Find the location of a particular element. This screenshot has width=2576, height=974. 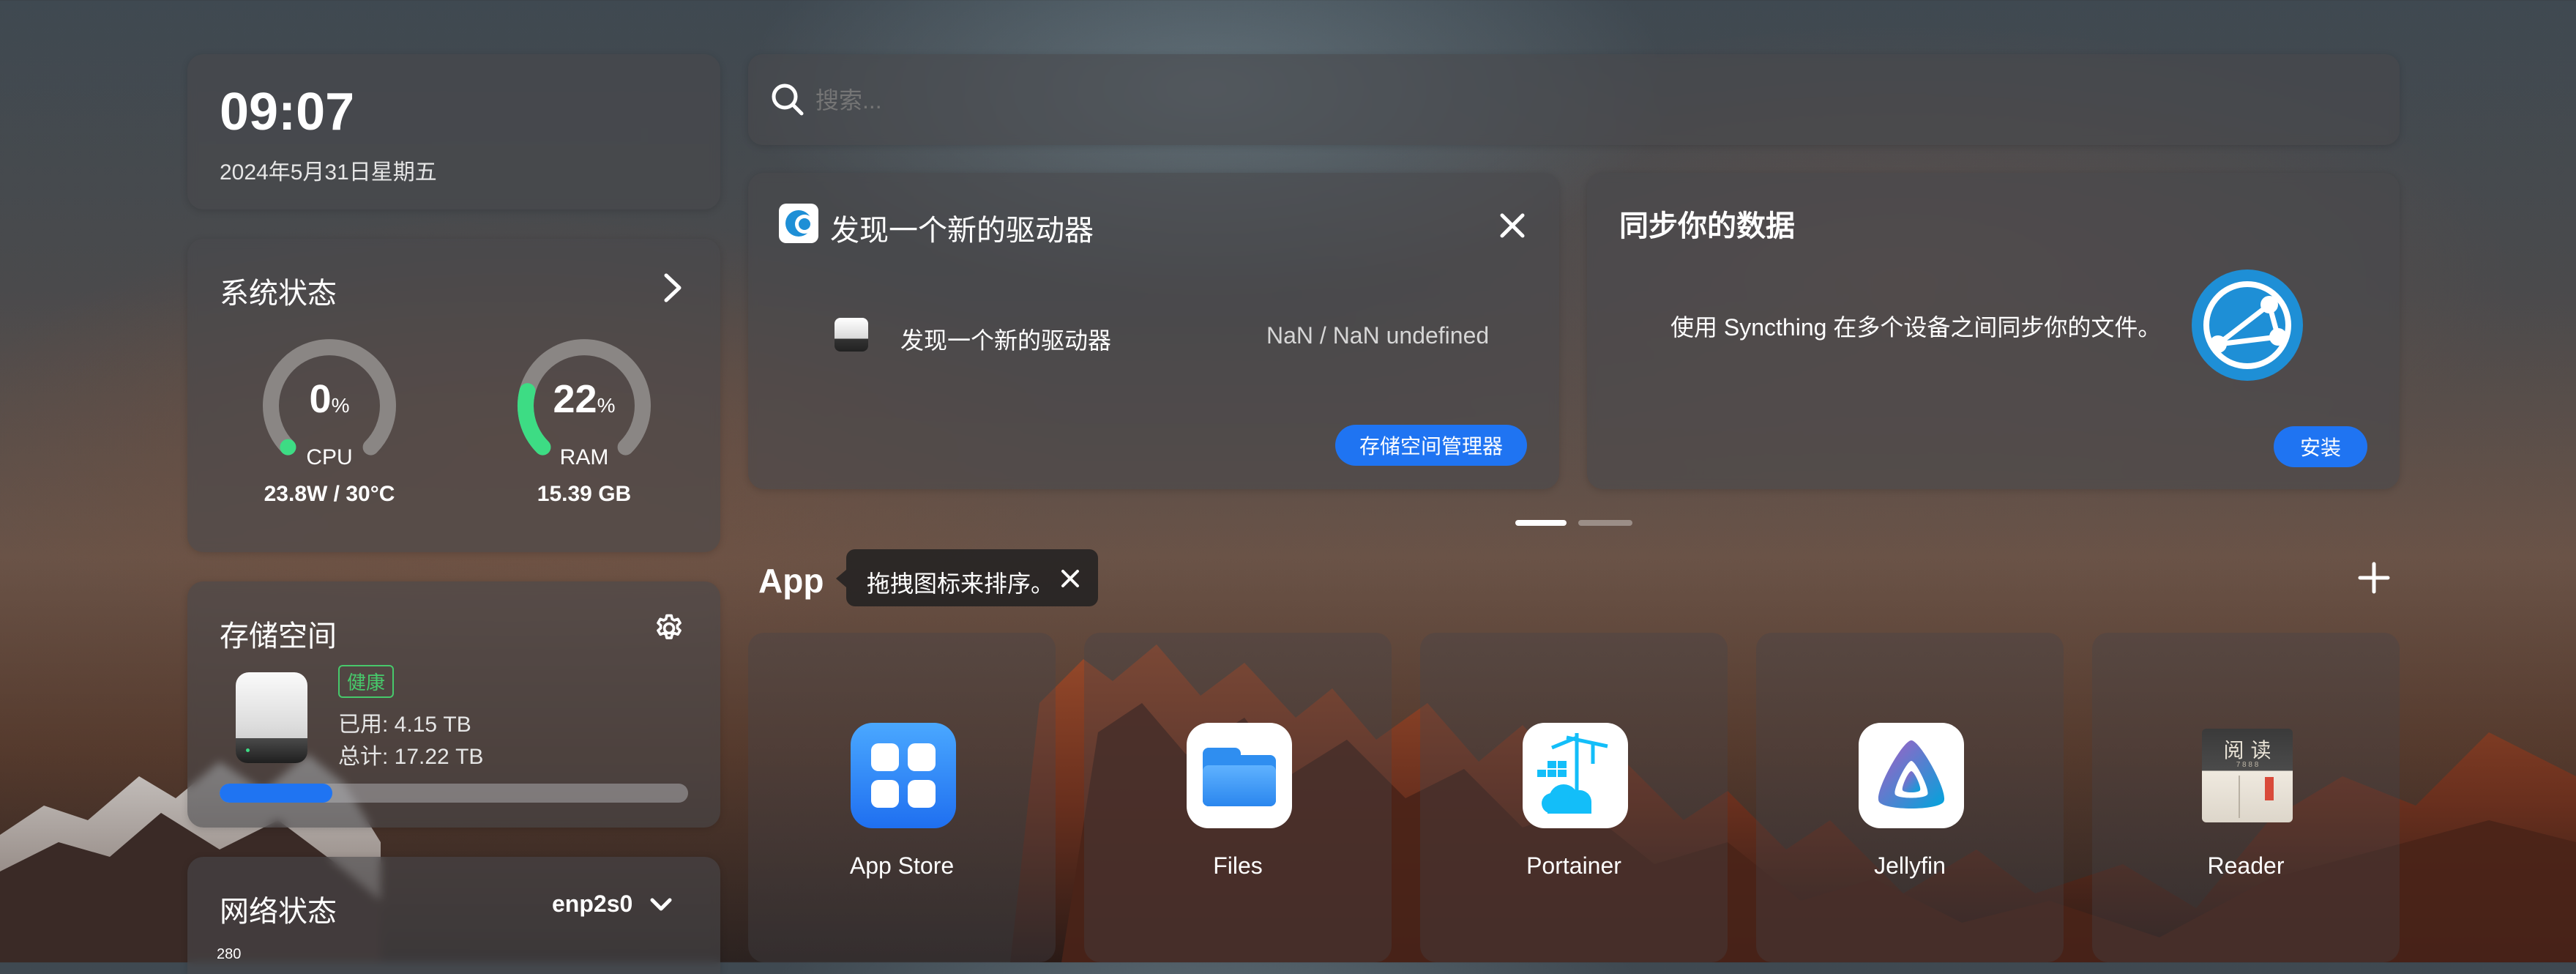

storage-usage-bar is located at coordinates (454, 793).